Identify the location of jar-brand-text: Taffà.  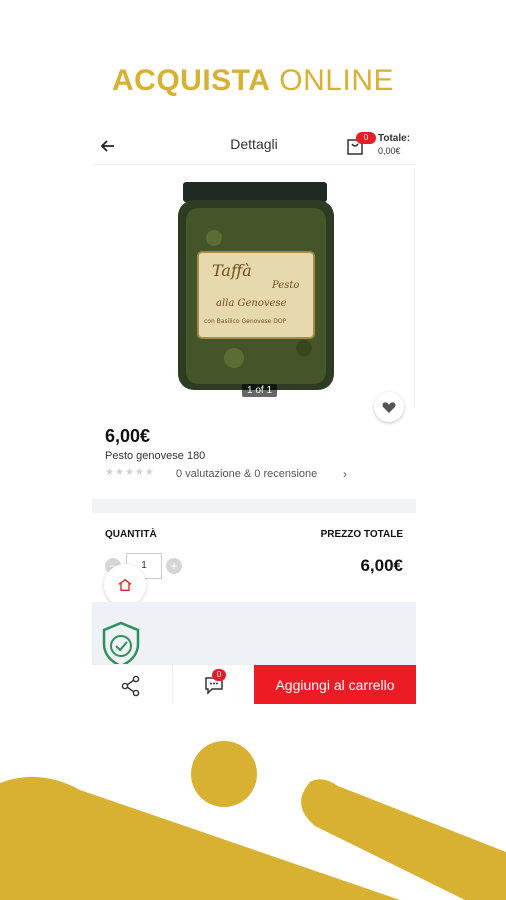
(232, 270).